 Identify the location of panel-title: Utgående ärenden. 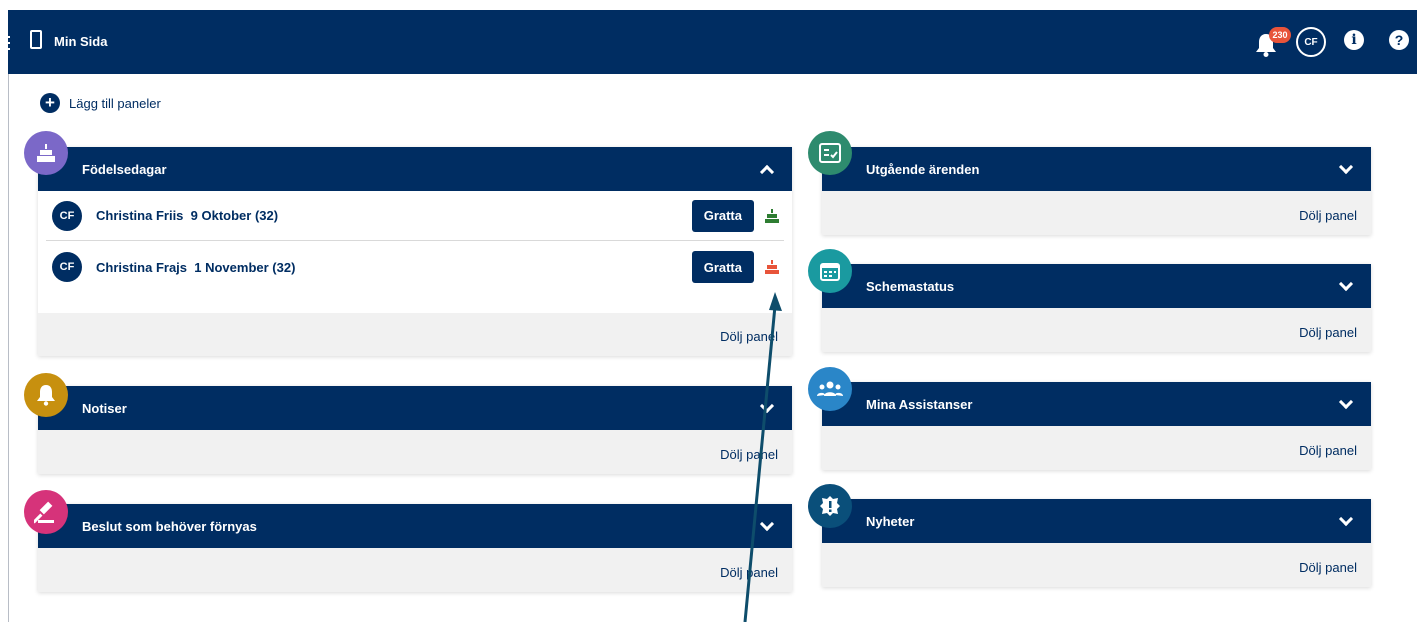
(923, 169).